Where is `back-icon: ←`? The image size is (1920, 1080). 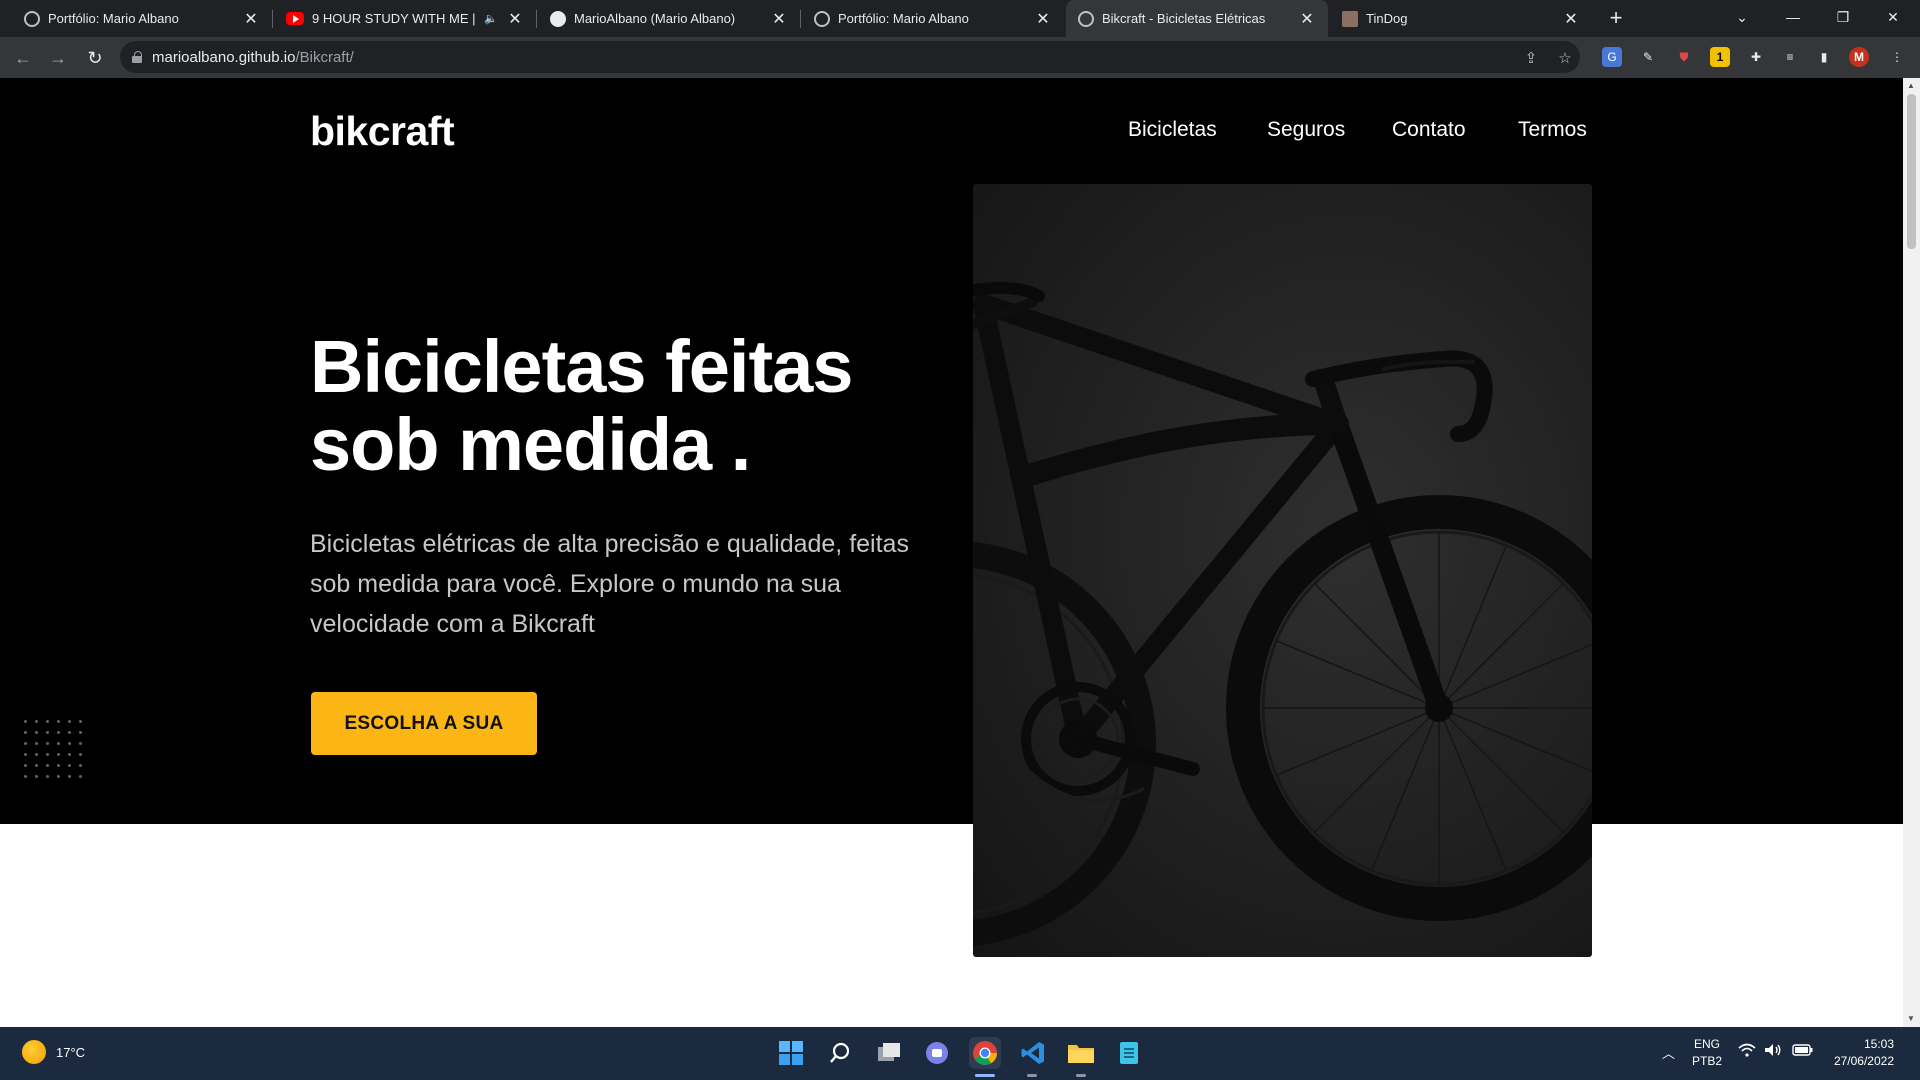
back-icon: ← is located at coordinates (23, 58).